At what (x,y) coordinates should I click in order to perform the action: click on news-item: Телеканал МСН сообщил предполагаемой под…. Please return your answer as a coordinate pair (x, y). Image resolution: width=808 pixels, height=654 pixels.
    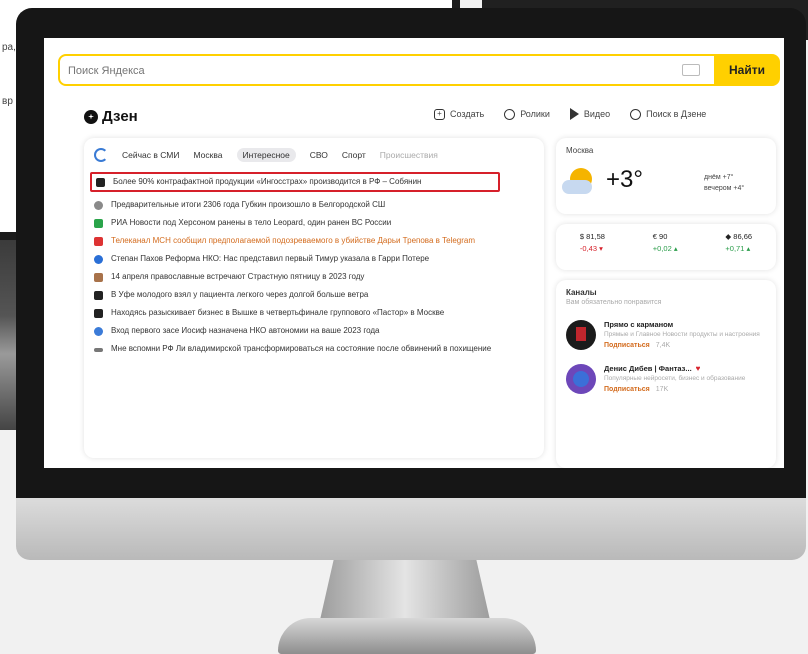
    Looking at the image, I should click on (314, 241).